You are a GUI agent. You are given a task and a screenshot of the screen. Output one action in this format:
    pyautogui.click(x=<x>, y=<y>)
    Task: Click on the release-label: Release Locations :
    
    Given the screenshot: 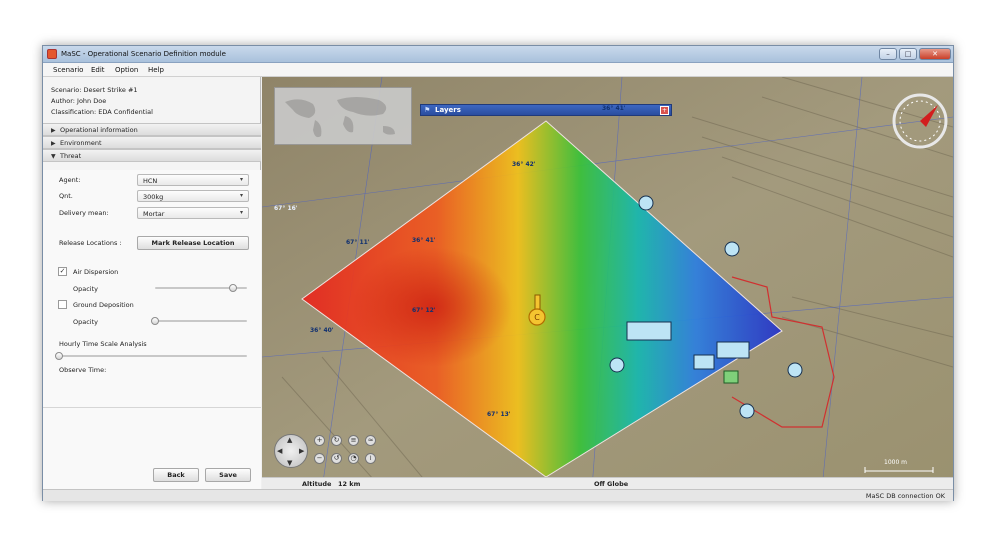 What is the action you would take?
    pyautogui.click(x=90, y=243)
    